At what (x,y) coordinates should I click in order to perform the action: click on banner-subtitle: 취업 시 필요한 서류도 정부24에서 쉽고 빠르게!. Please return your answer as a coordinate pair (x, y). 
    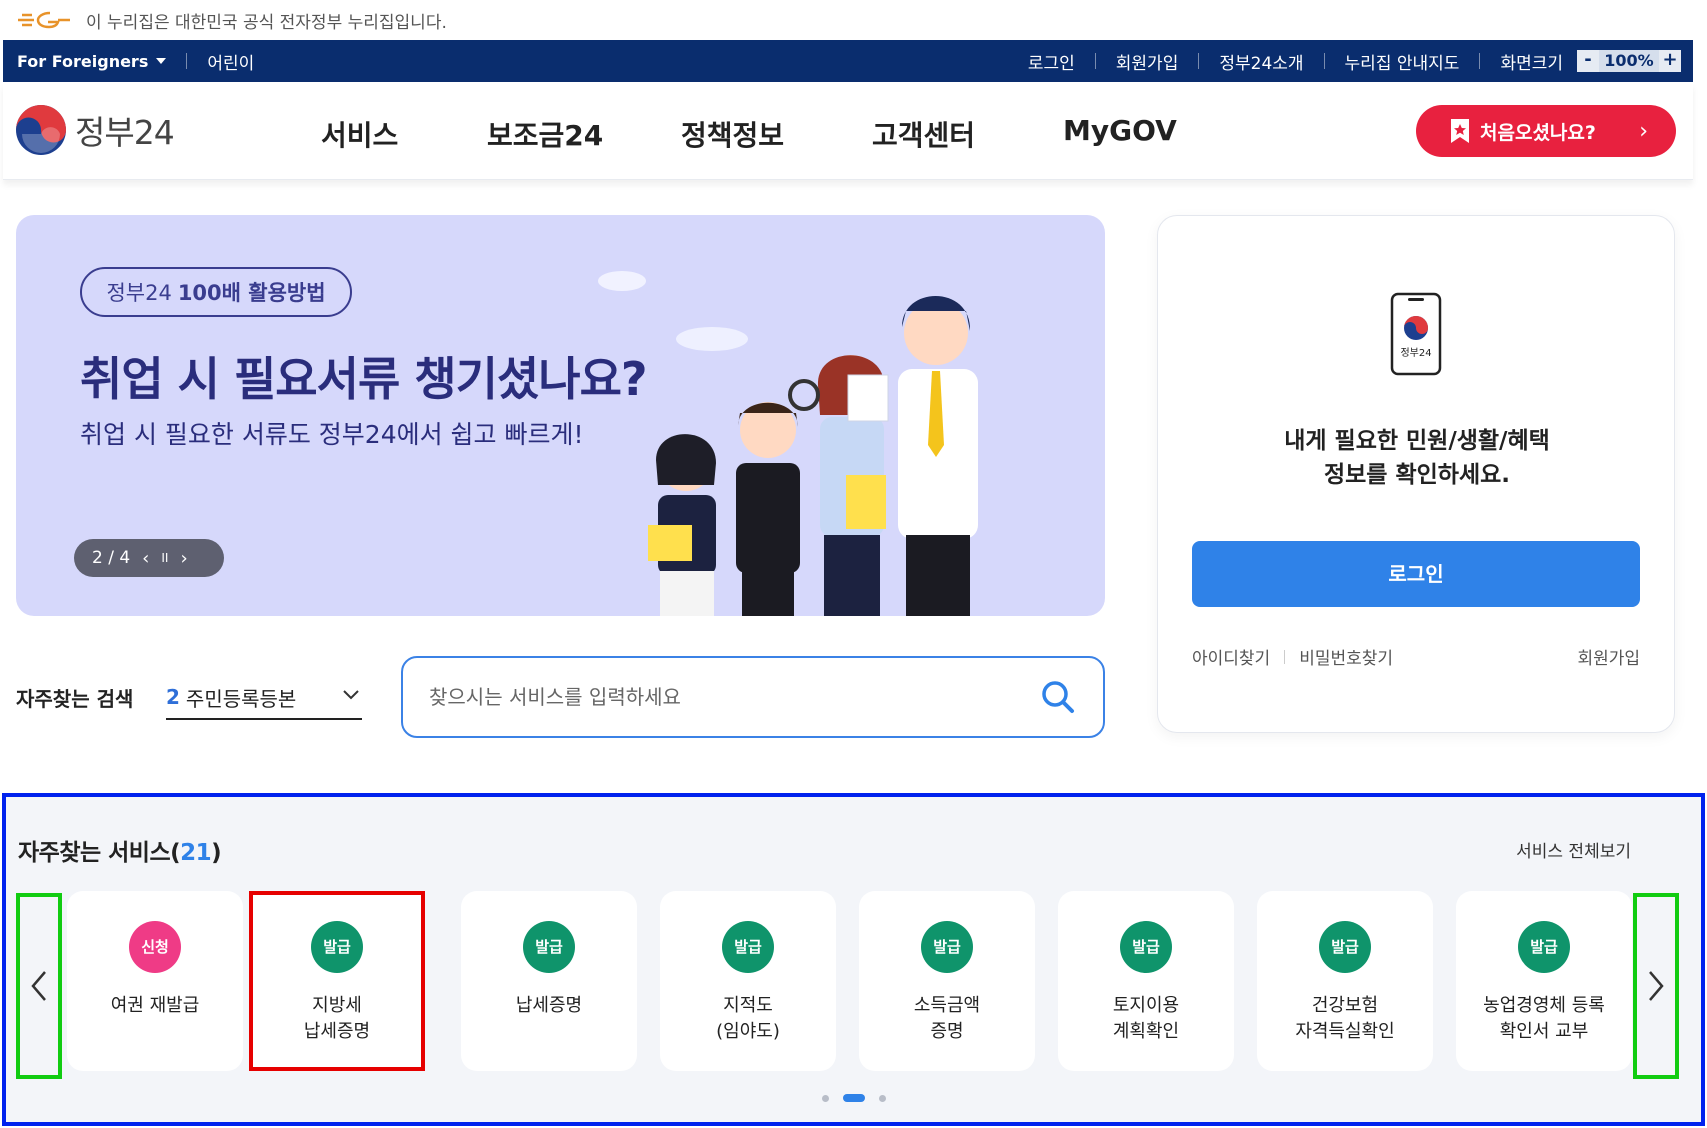
    Looking at the image, I should click on (332, 434).